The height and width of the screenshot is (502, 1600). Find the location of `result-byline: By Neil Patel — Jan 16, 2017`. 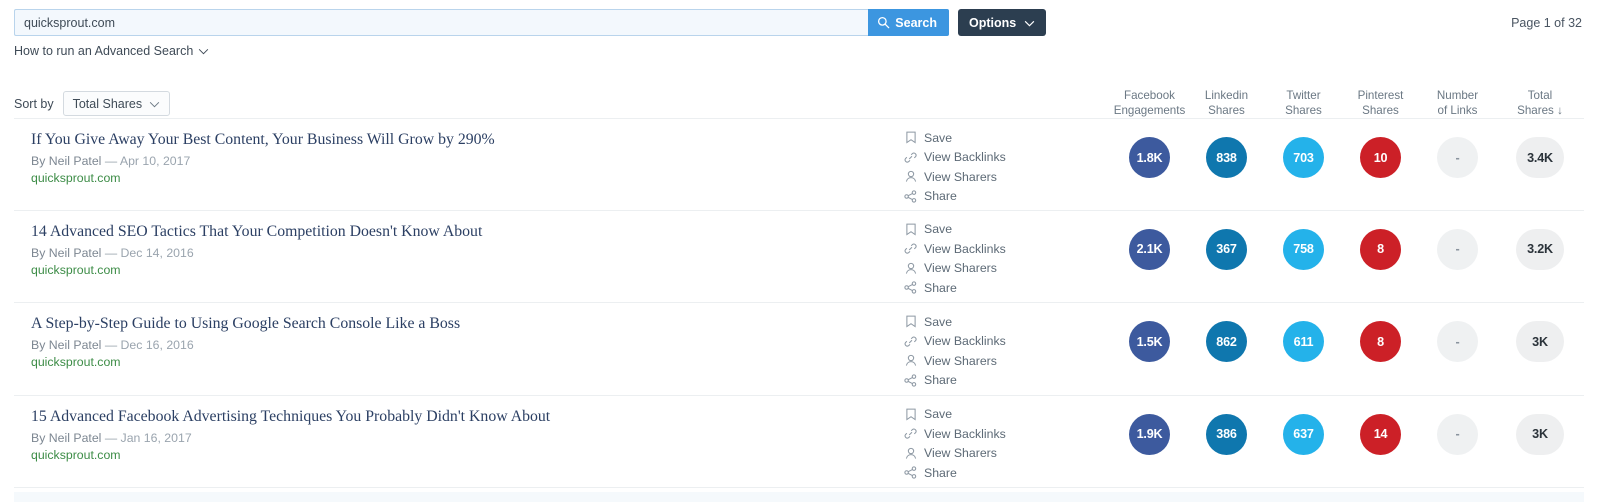

result-byline: By Neil Patel — Jan 16, 2017 is located at coordinates (467, 438).